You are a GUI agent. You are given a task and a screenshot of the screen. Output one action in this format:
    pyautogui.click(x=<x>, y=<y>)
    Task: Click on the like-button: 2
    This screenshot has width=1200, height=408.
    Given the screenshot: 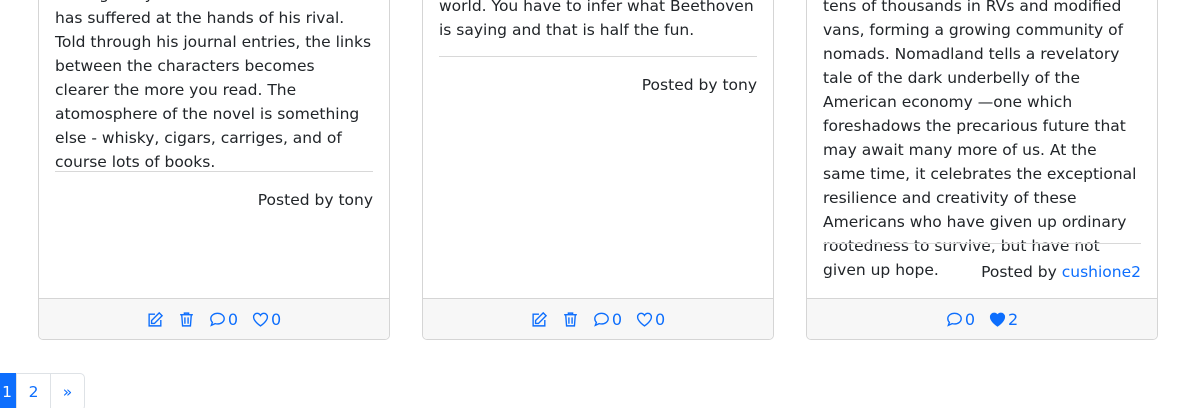 What is the action you would take?
    pyautogui.click(x=1003, y=319)
    